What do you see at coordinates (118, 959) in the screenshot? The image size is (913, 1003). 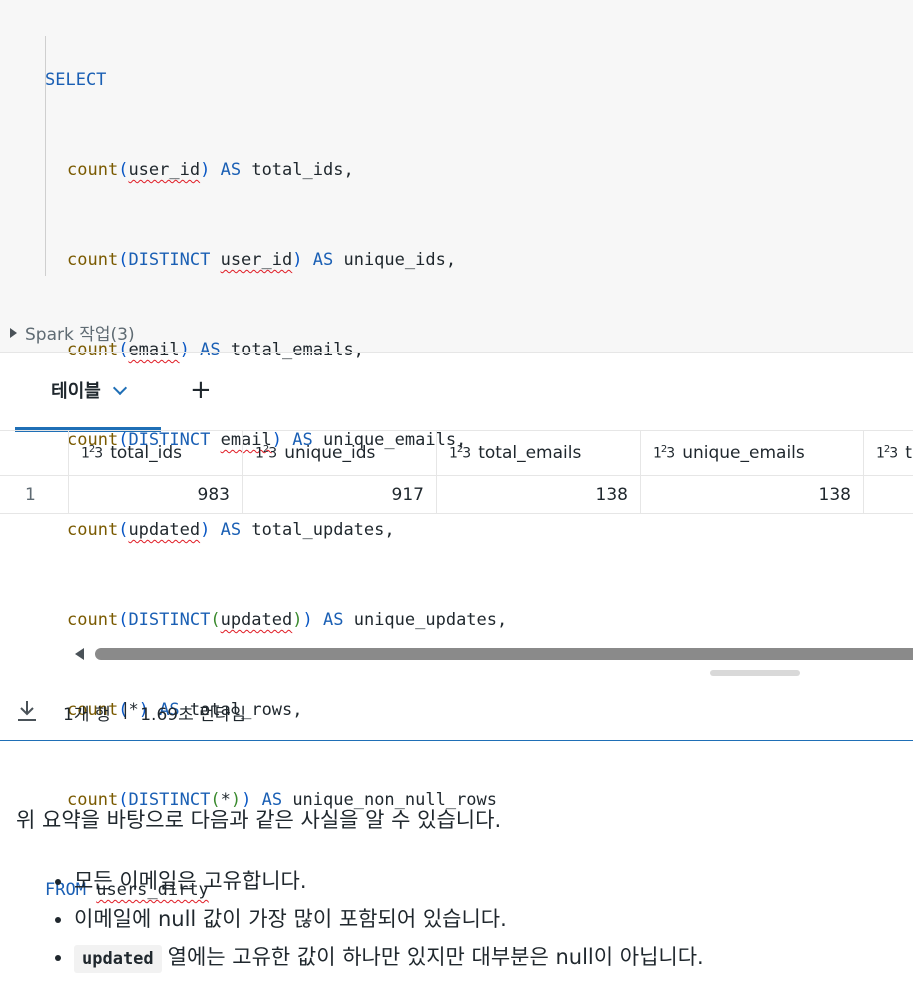 I see `inline-code: updated` at bounding box center [118, 959].